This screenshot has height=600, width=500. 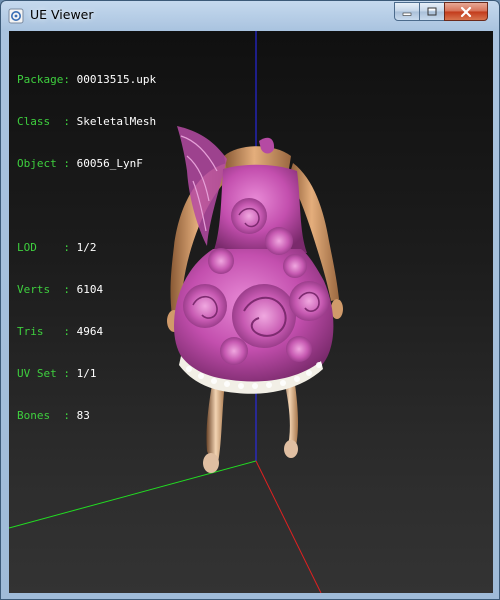 I want to click on info-bones: Bones : 83, so click(x=53, y=415).